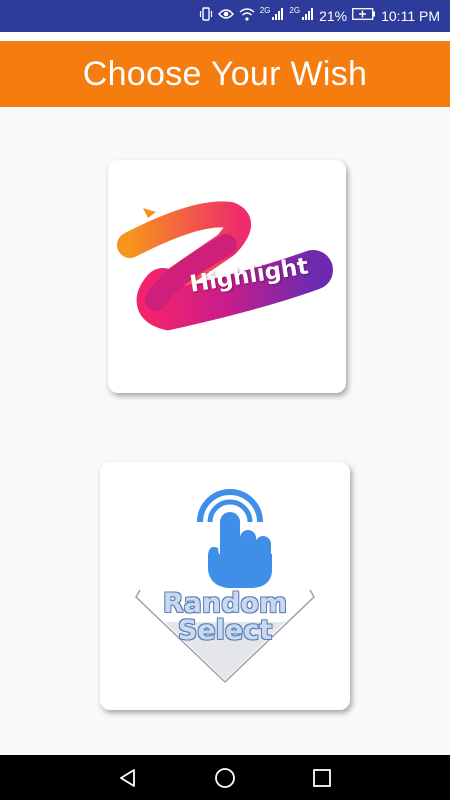 The width and height of the screenshot is (450, 800). I want to click on back-button, so click(128, 778).